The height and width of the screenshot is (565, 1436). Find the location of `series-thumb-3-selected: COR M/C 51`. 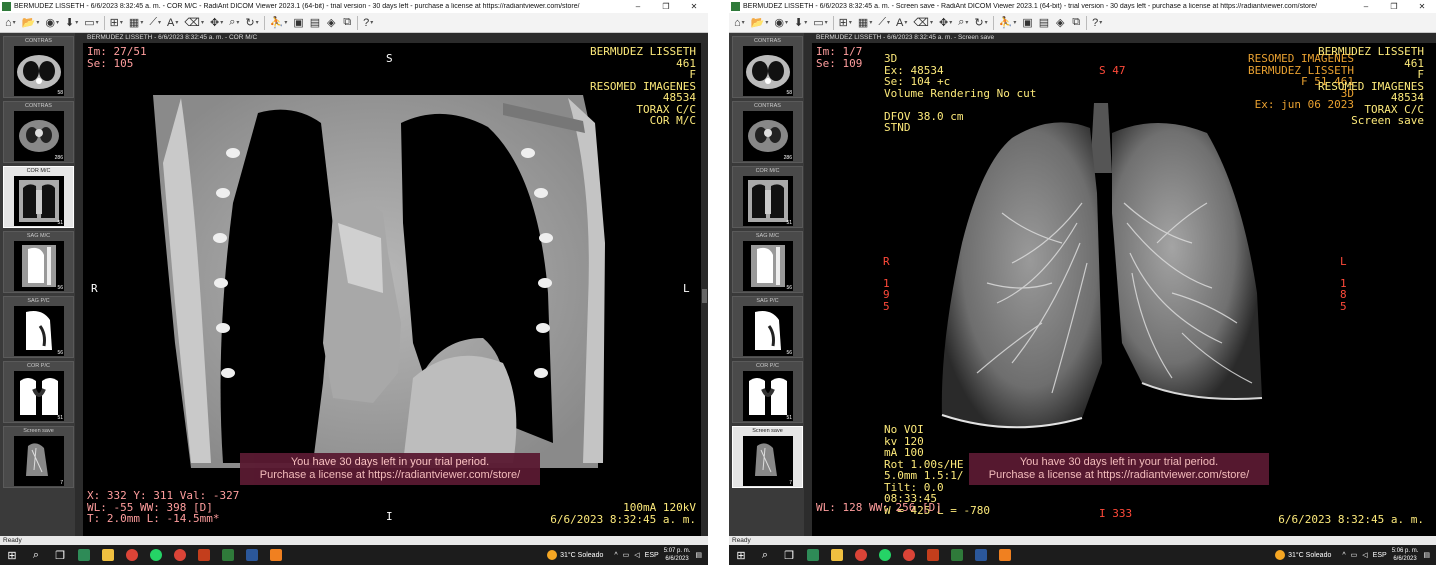

series-thumb-3-selected: COR M/C 51 is located at coordinates (38, 197).